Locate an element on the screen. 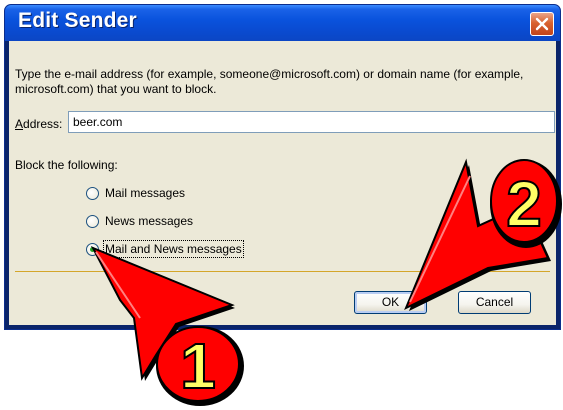 This screenshot has width=563, height=410. step-2-number: 2 is located at coordinates (524, 204).